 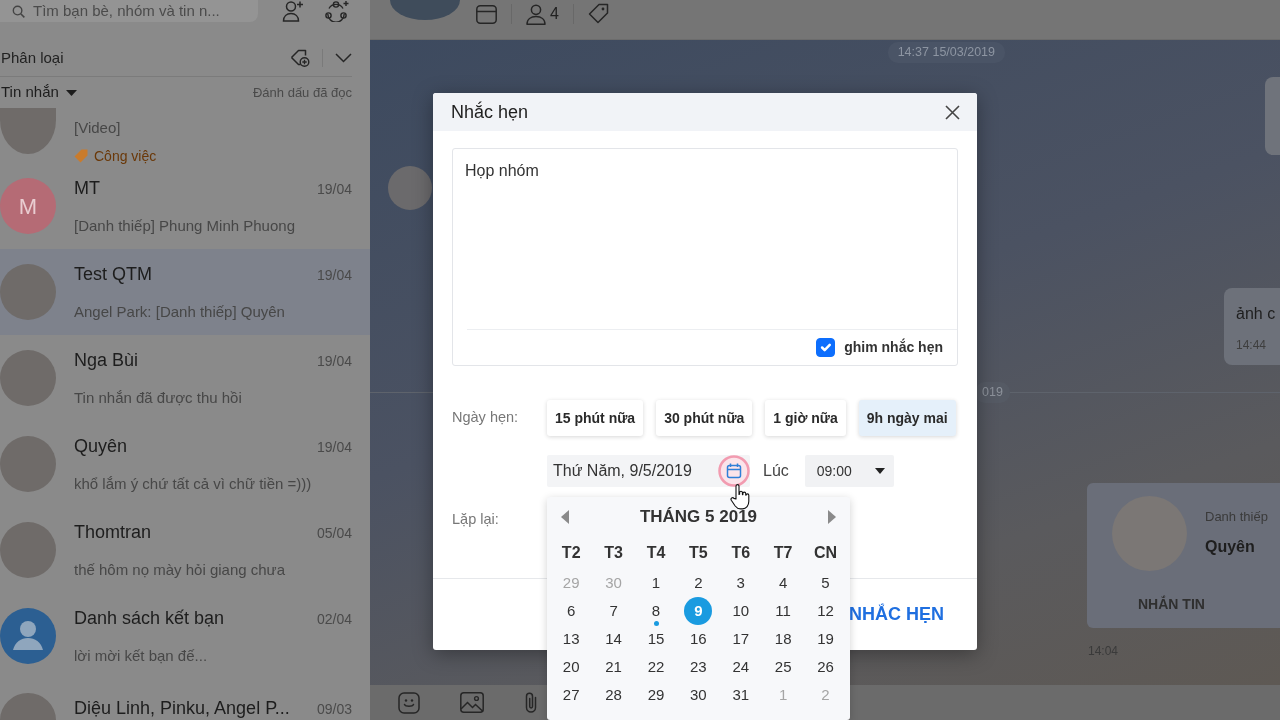 I want to click on calendar-day: 27, so click(x=571, y=695).